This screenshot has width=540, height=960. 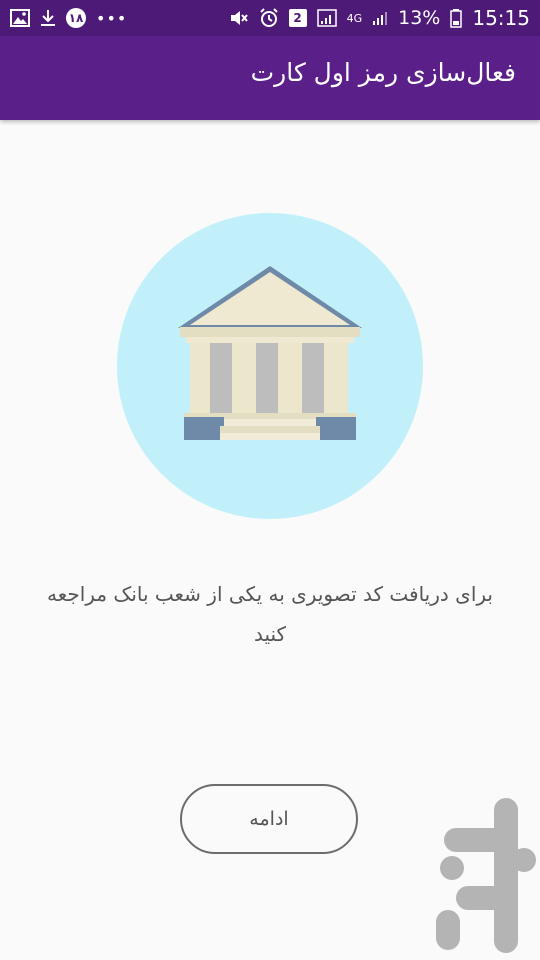 I want to click on page-title: فعال‌سازی رمز اول کارت, so click(x=383, y=72).